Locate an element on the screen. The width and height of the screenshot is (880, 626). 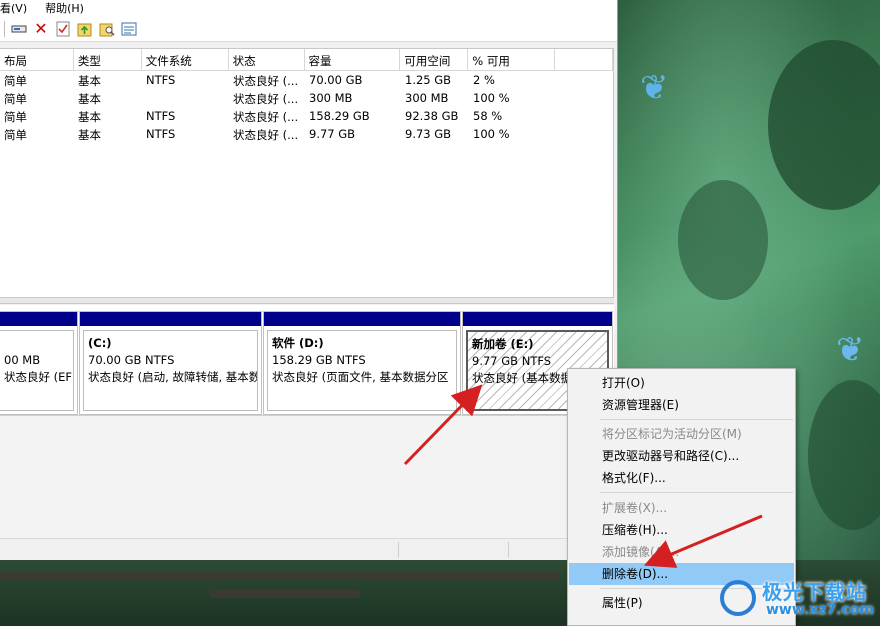
menubar: 看(V) 帮助(H) is located at coordinates (308, 8).